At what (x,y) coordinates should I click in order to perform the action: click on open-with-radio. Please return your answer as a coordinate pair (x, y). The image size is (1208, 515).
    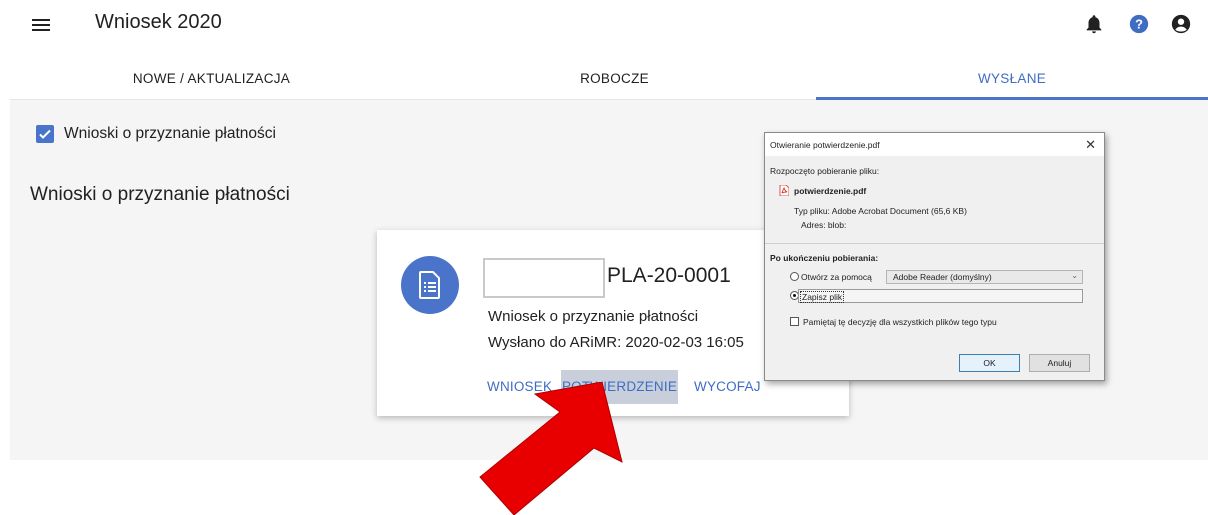
    Looking at the image, I should click on (794, 276).